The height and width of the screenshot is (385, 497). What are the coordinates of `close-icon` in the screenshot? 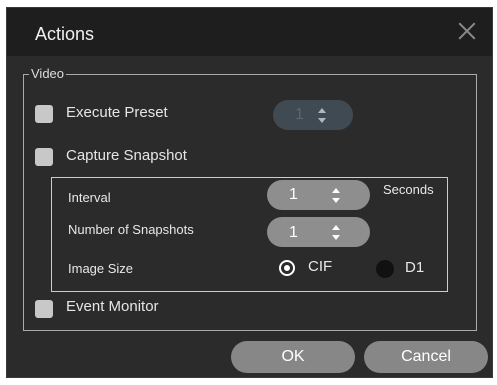 It's located at (467, 31).